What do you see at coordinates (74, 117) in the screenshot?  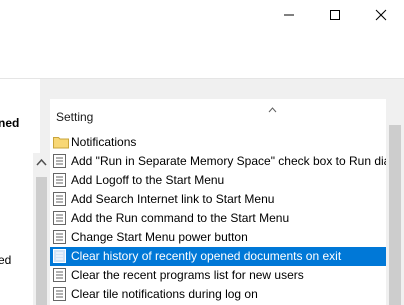 I see `column-header-setting: Setting` at bounding box center [74, 117].